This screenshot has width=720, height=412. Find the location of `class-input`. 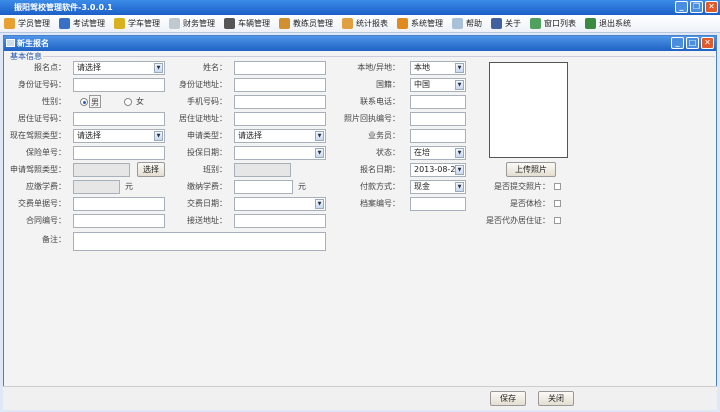

class-input is located at coordinates (262, 170).